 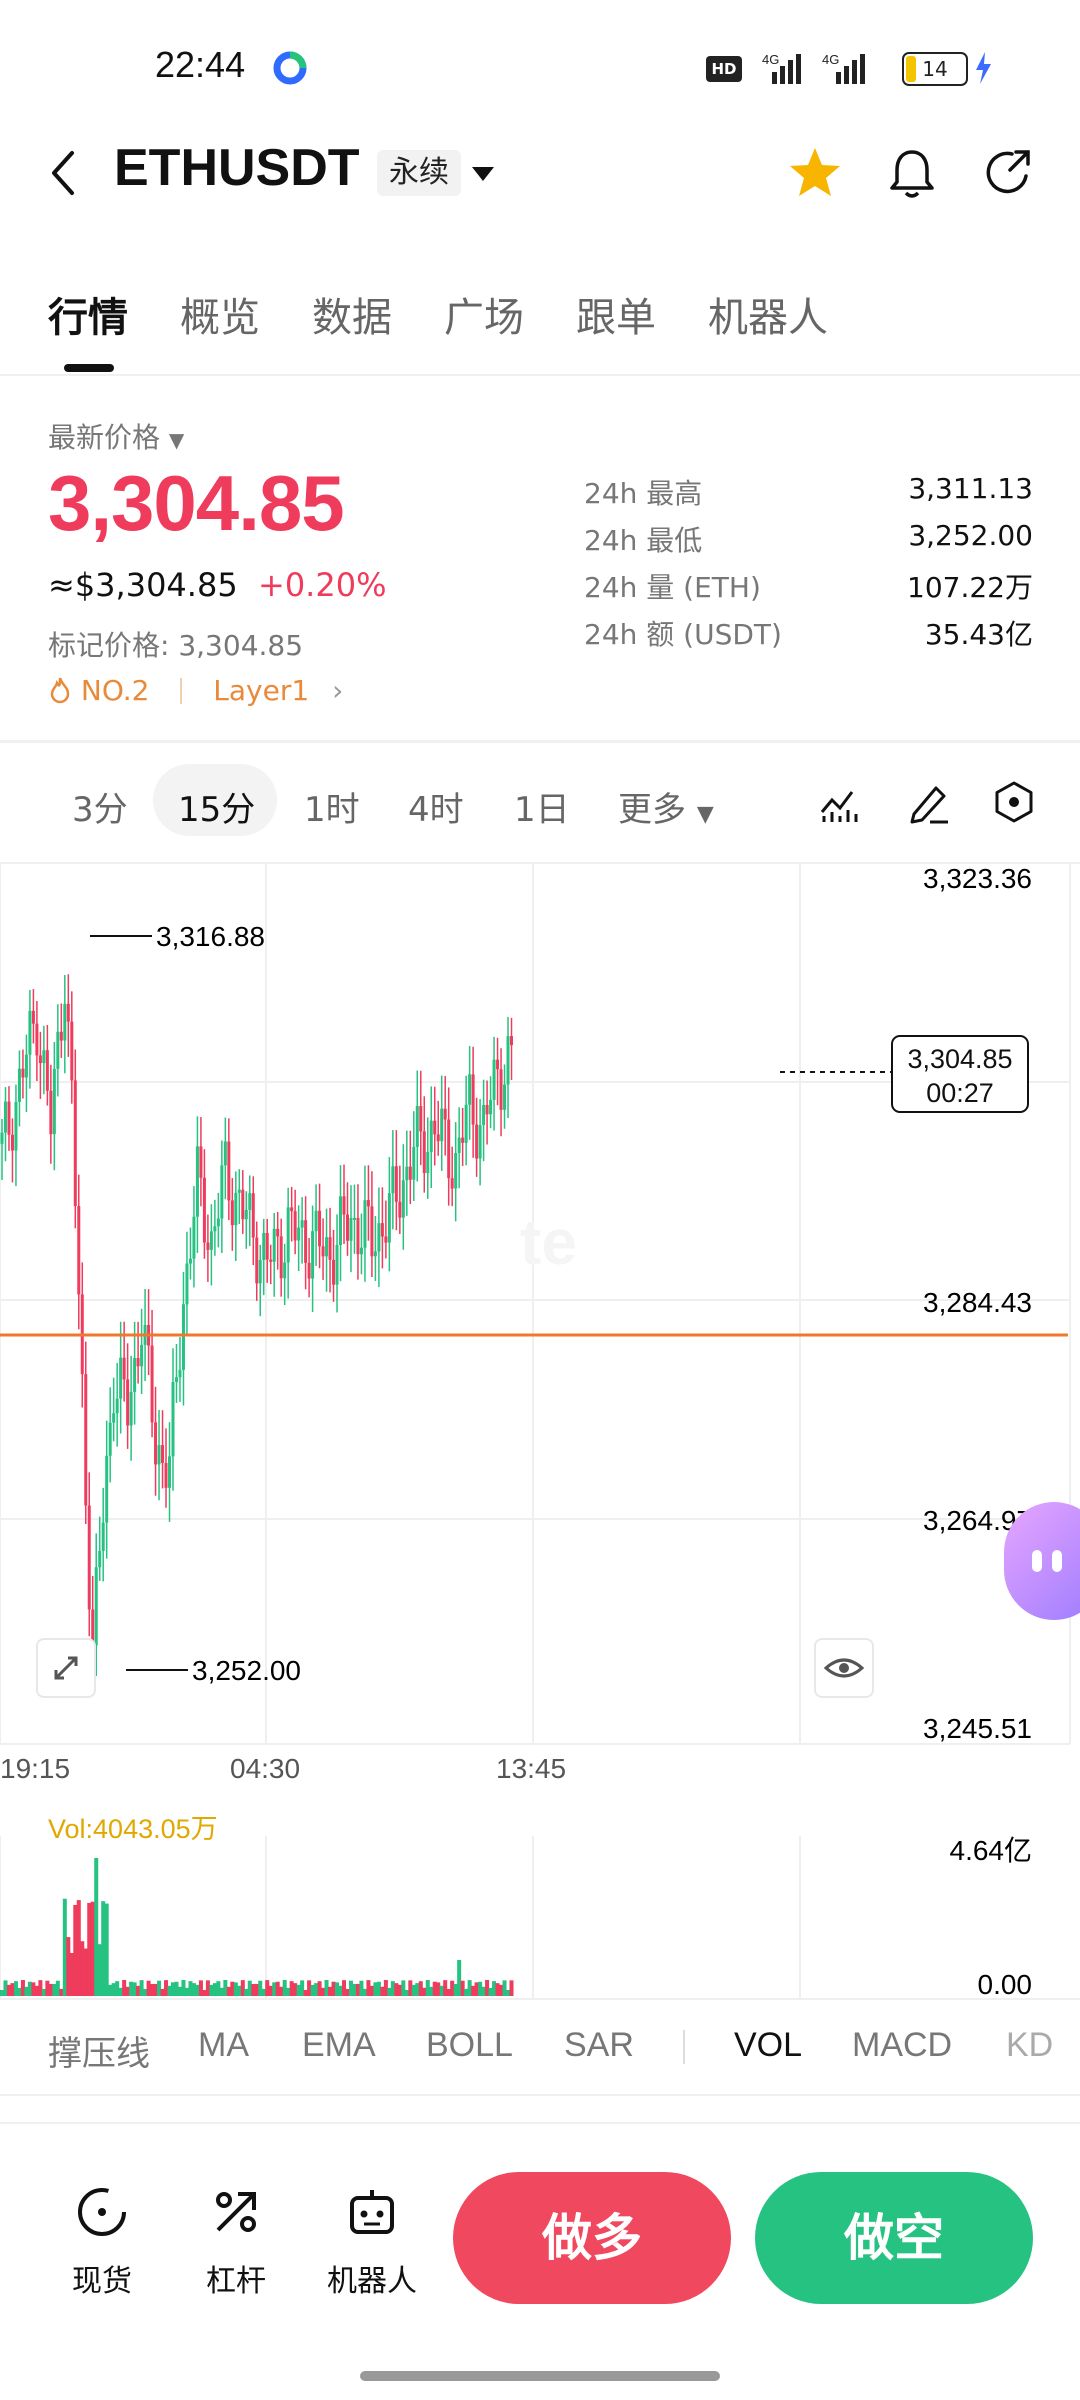 What do you see at coordinates (372, 2278) in the screenshot?
I see `robot-label: 机器人` at bounding box center [372, 2278].